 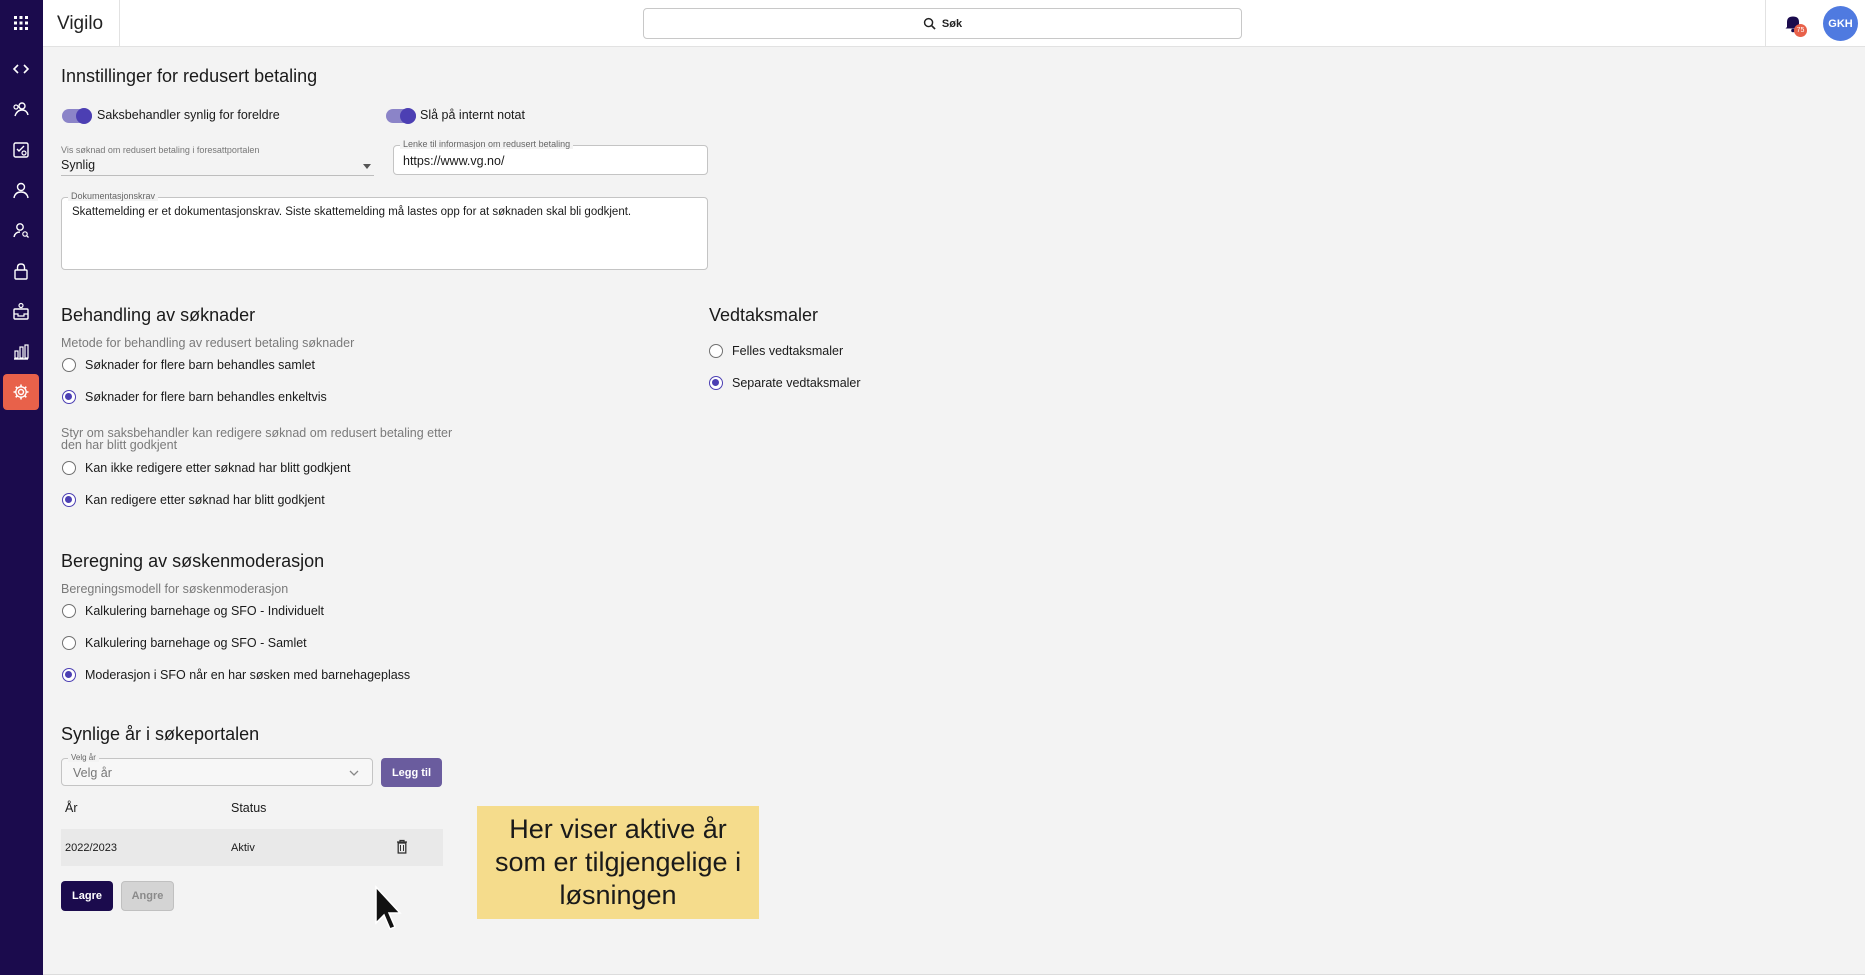 I want to click on topbar: Vigilo Søk 75 GKH, so click(x=954, y=23).